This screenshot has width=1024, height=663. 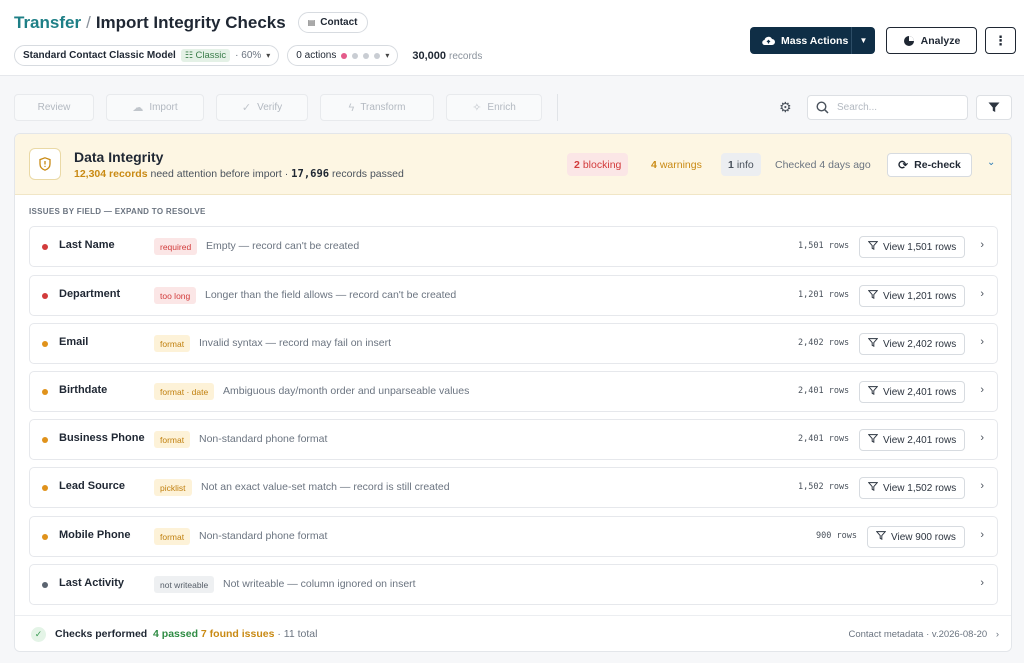 I want to click on step-enrich: ✧ Enrich, so click(x=494, y=107).